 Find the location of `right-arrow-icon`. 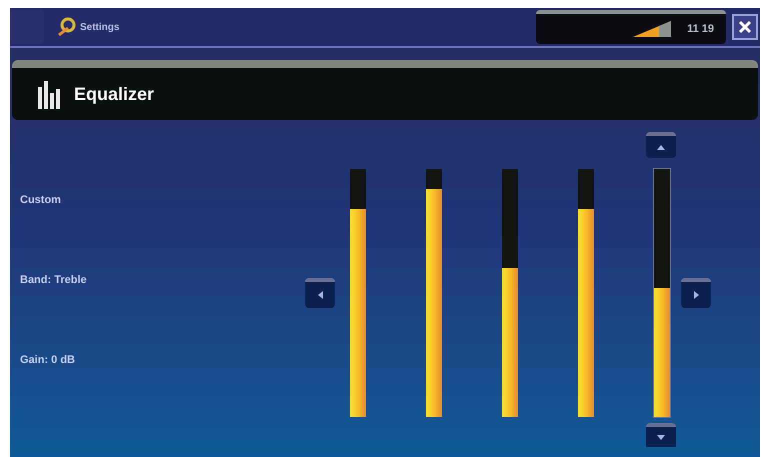

right-arrow-icon is located at coordinates (696, 295).